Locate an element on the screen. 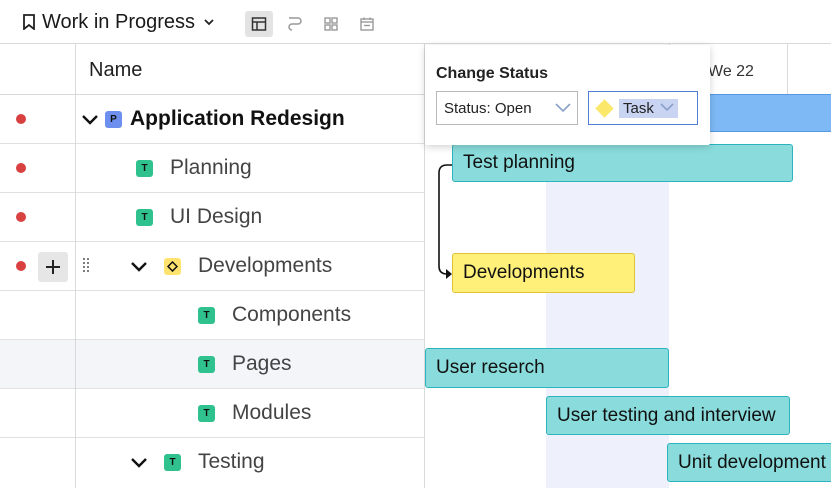 The image size is (831, 488). table-row: T Planning is located at coordinates (212, 168).